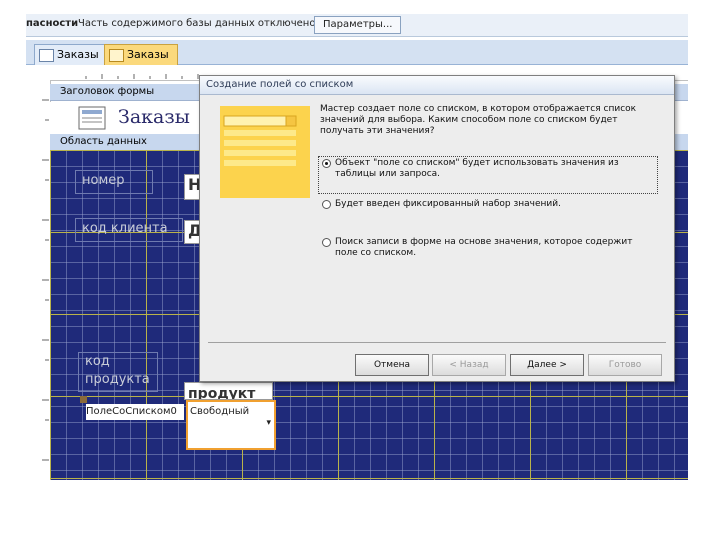 The width and height of the screenshot is (720, 540). I want to click on combo-caption-label: ПолеСоСписком0, so click(135, 412).